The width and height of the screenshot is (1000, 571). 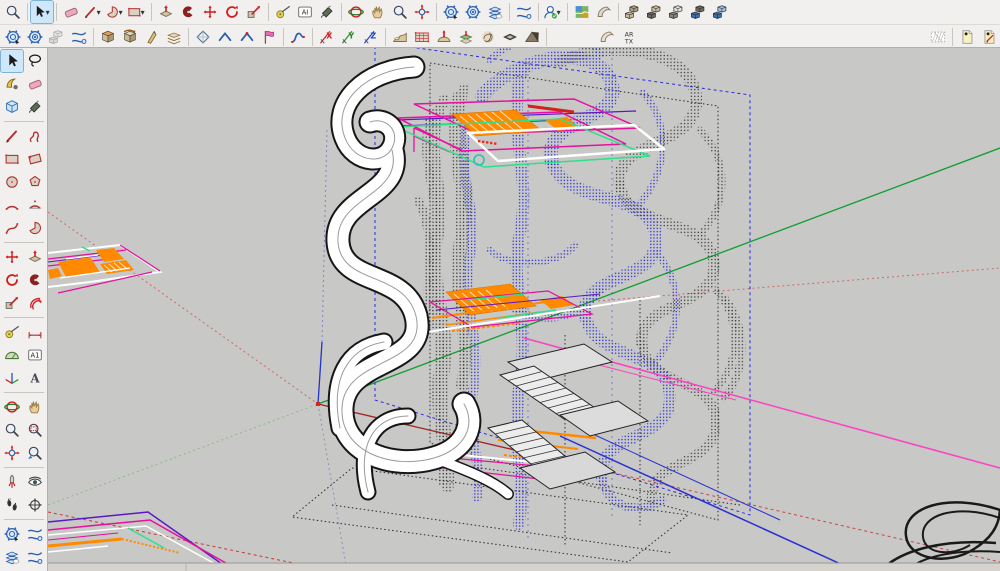 What do you see at coordinates (327, 37) in the screenshot?
I see `axis-x-tool-button: X` at bounding box center [327, 37].